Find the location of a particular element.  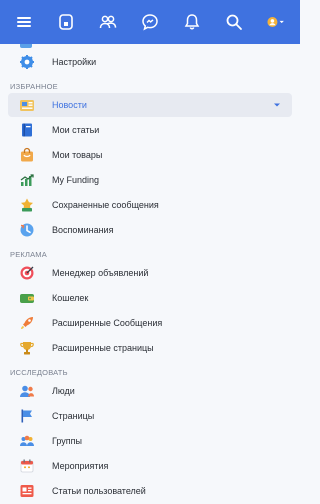

menu-item-label: Люди is located at coordinates (63, 391).